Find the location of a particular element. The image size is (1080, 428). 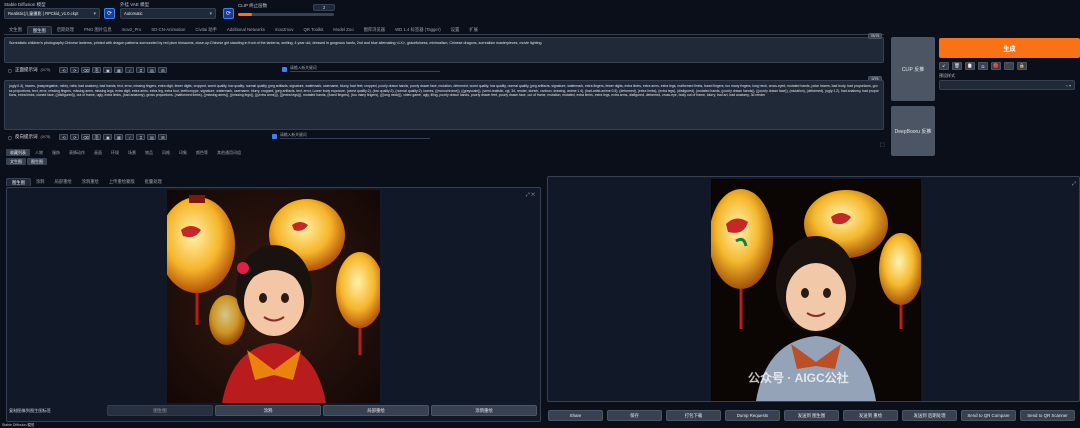

prompt-tool-icon: ▣ is located at coordinates (108, 70).